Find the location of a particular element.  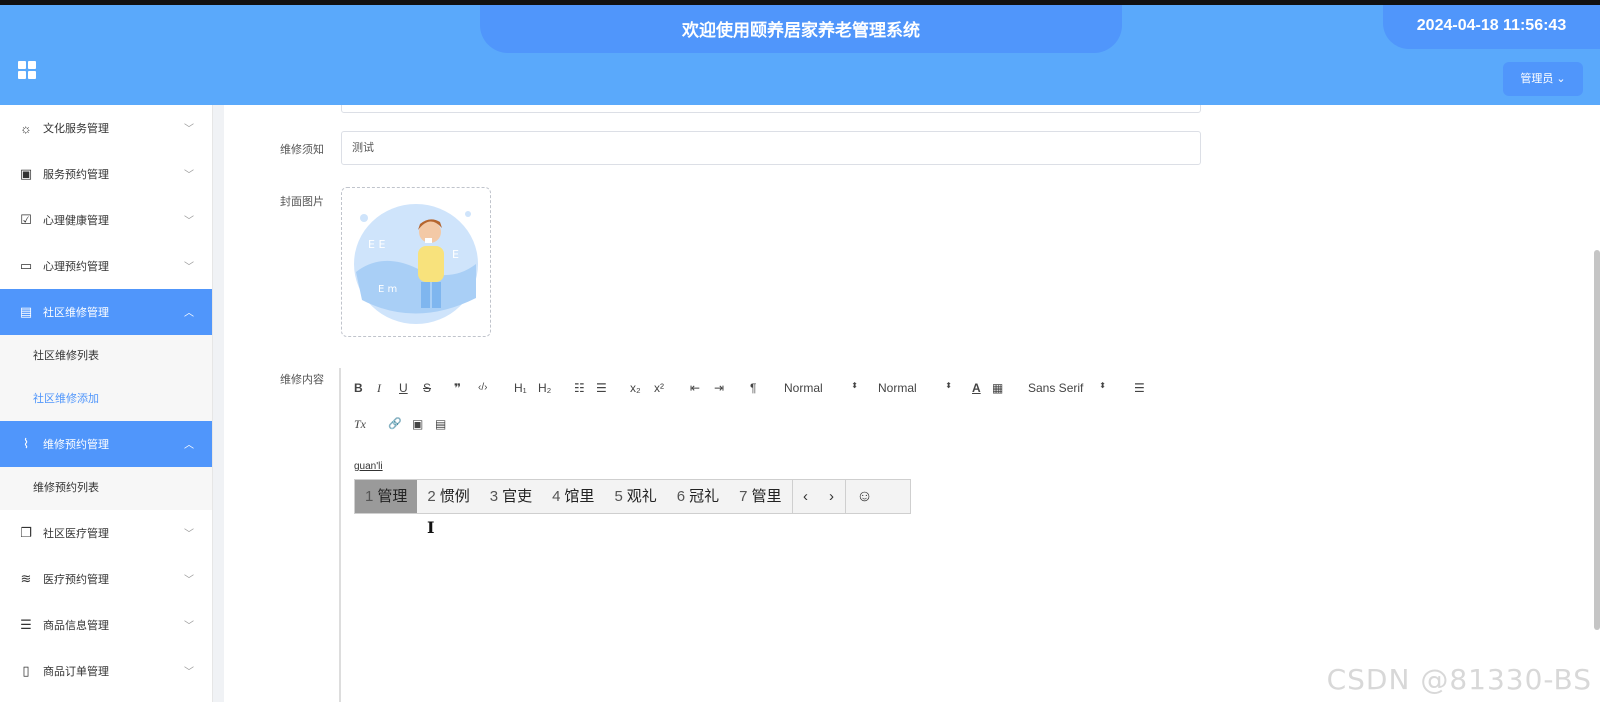

copy-icon: ❐ is located at coordinates (26, 532).